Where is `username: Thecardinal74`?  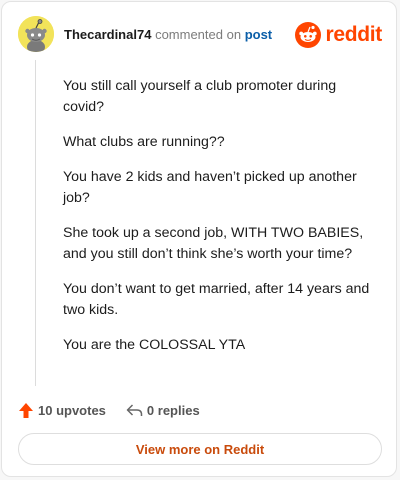 username: Thecardinal74 is located at coordinates (107, 34).